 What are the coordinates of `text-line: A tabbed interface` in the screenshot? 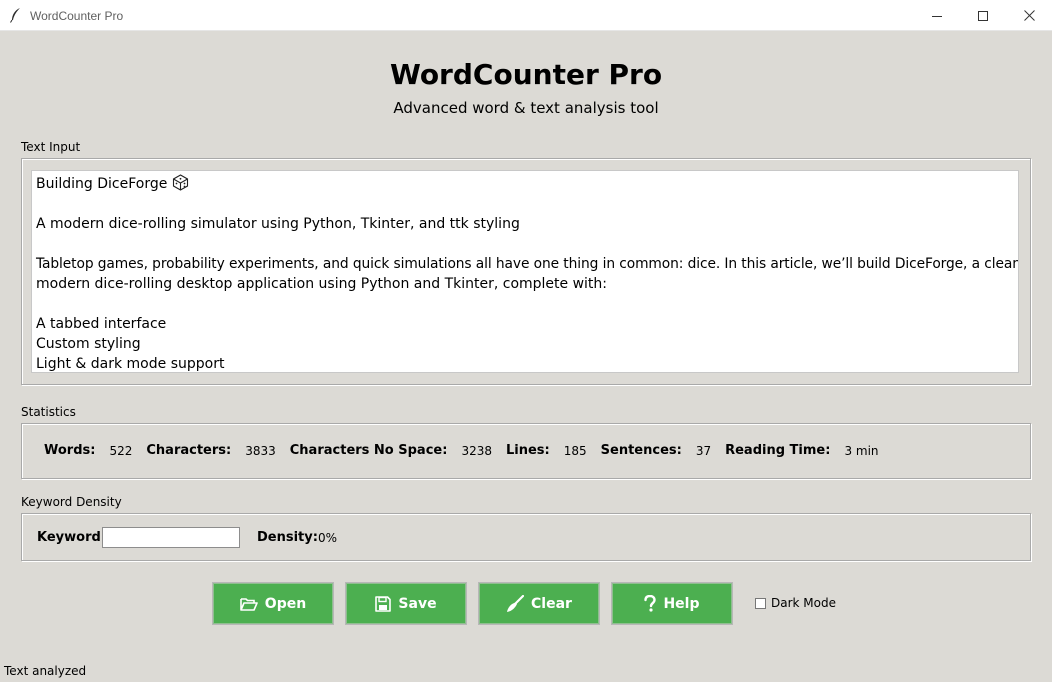 It's located at (101, 324).